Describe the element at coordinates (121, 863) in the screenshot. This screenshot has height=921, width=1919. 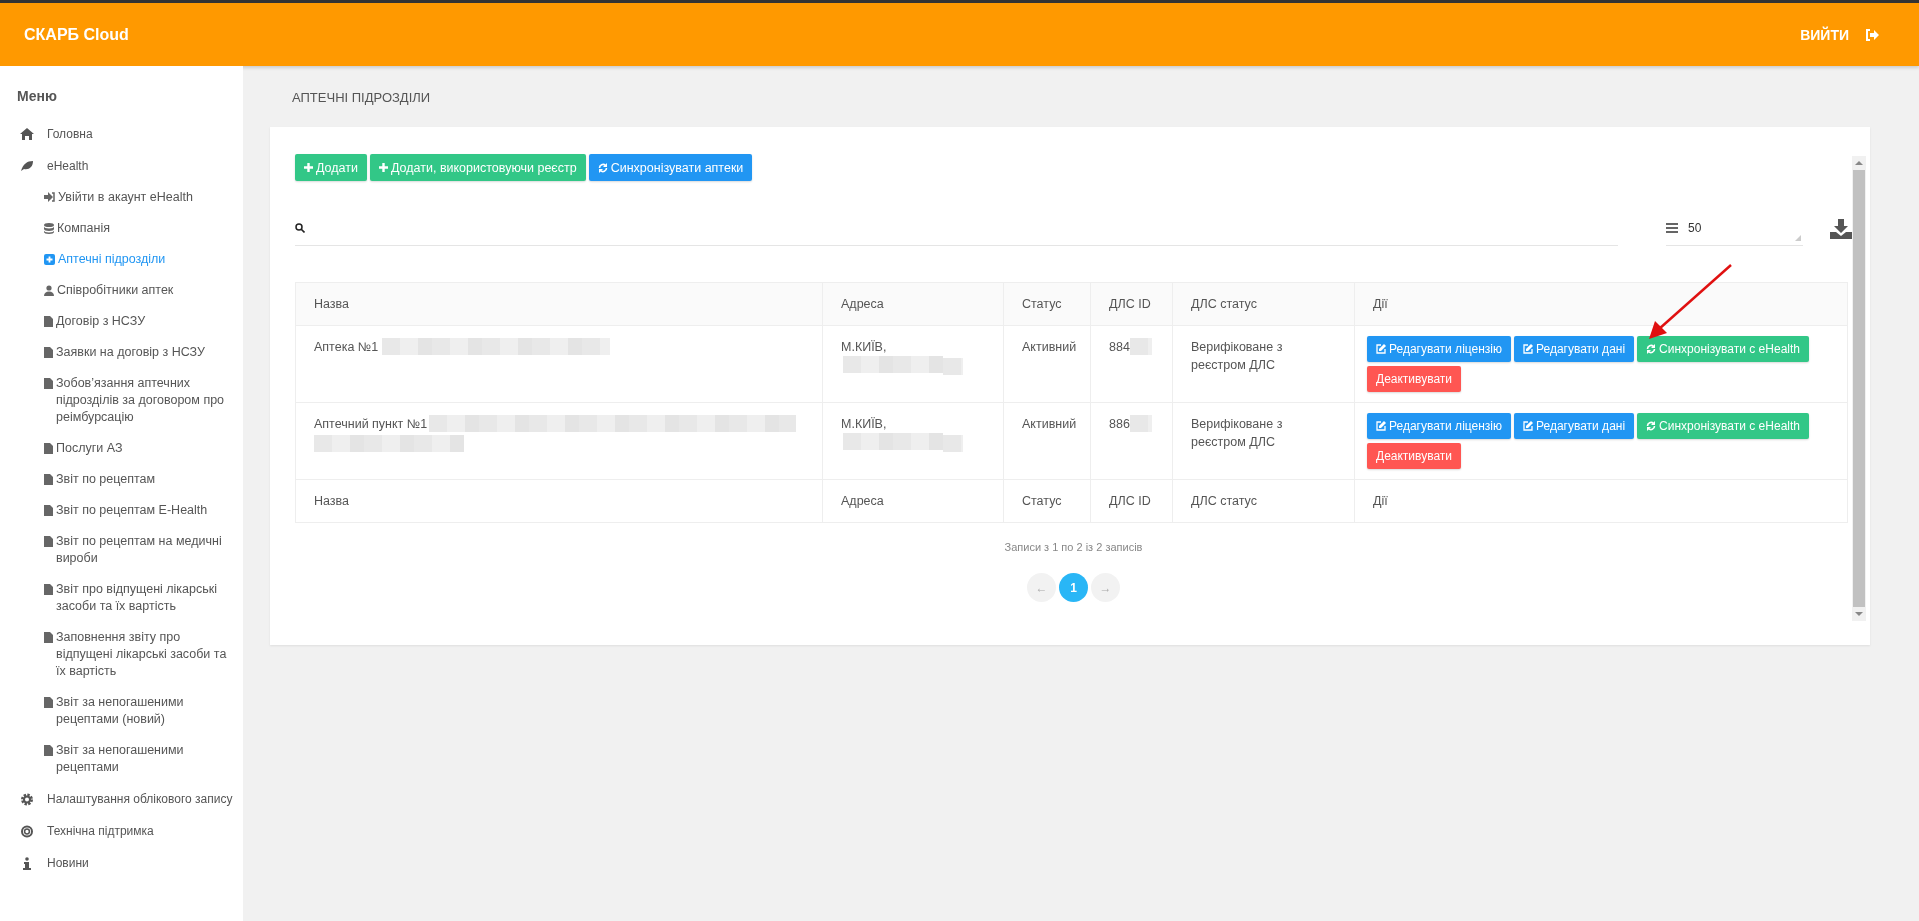
I see `sidebar-item: Новини` at that location.